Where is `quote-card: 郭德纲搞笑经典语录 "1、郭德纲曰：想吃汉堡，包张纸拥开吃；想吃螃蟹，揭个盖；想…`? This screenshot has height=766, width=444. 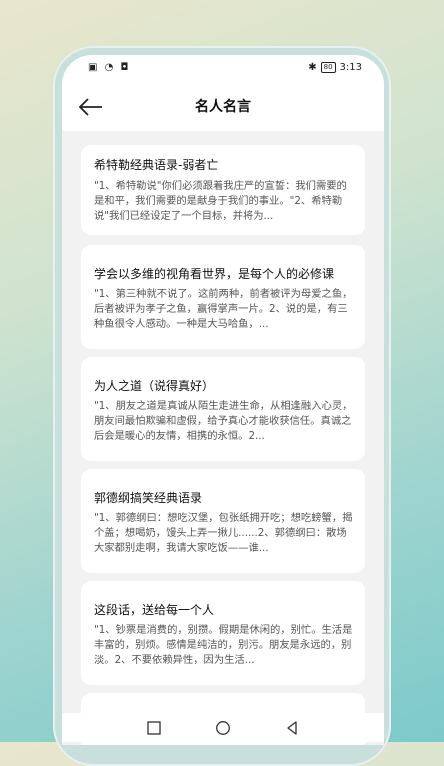 quote-card: 郭德纲搞笑经典语录 "1、郭德纲曰：想吃汉堡，包张纸拥开吃；想吃螃蟹，揭个盖；想… is located at coordinates (223, 521).